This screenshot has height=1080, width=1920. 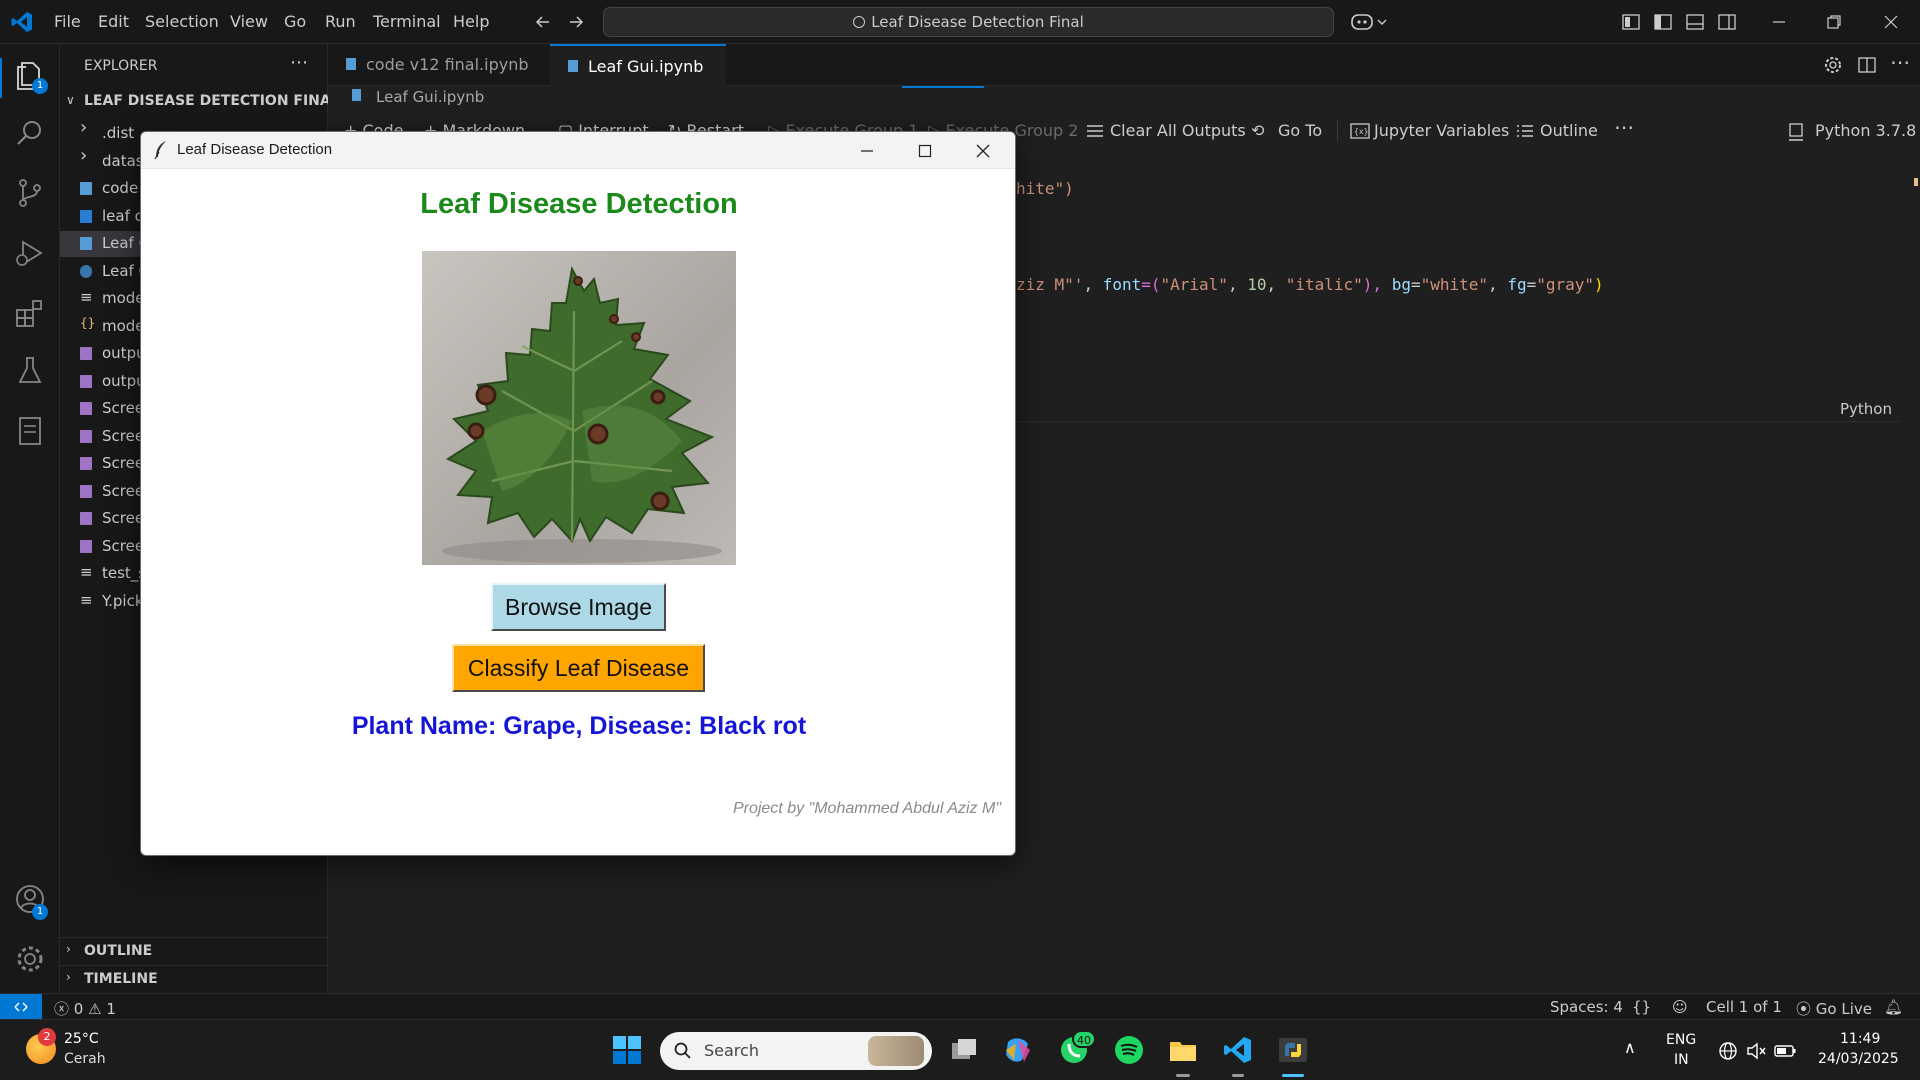 What do you see at coordinates (30, 193) in the screenshot?
I see `source-control-icon` at bounding box center [30, 193].